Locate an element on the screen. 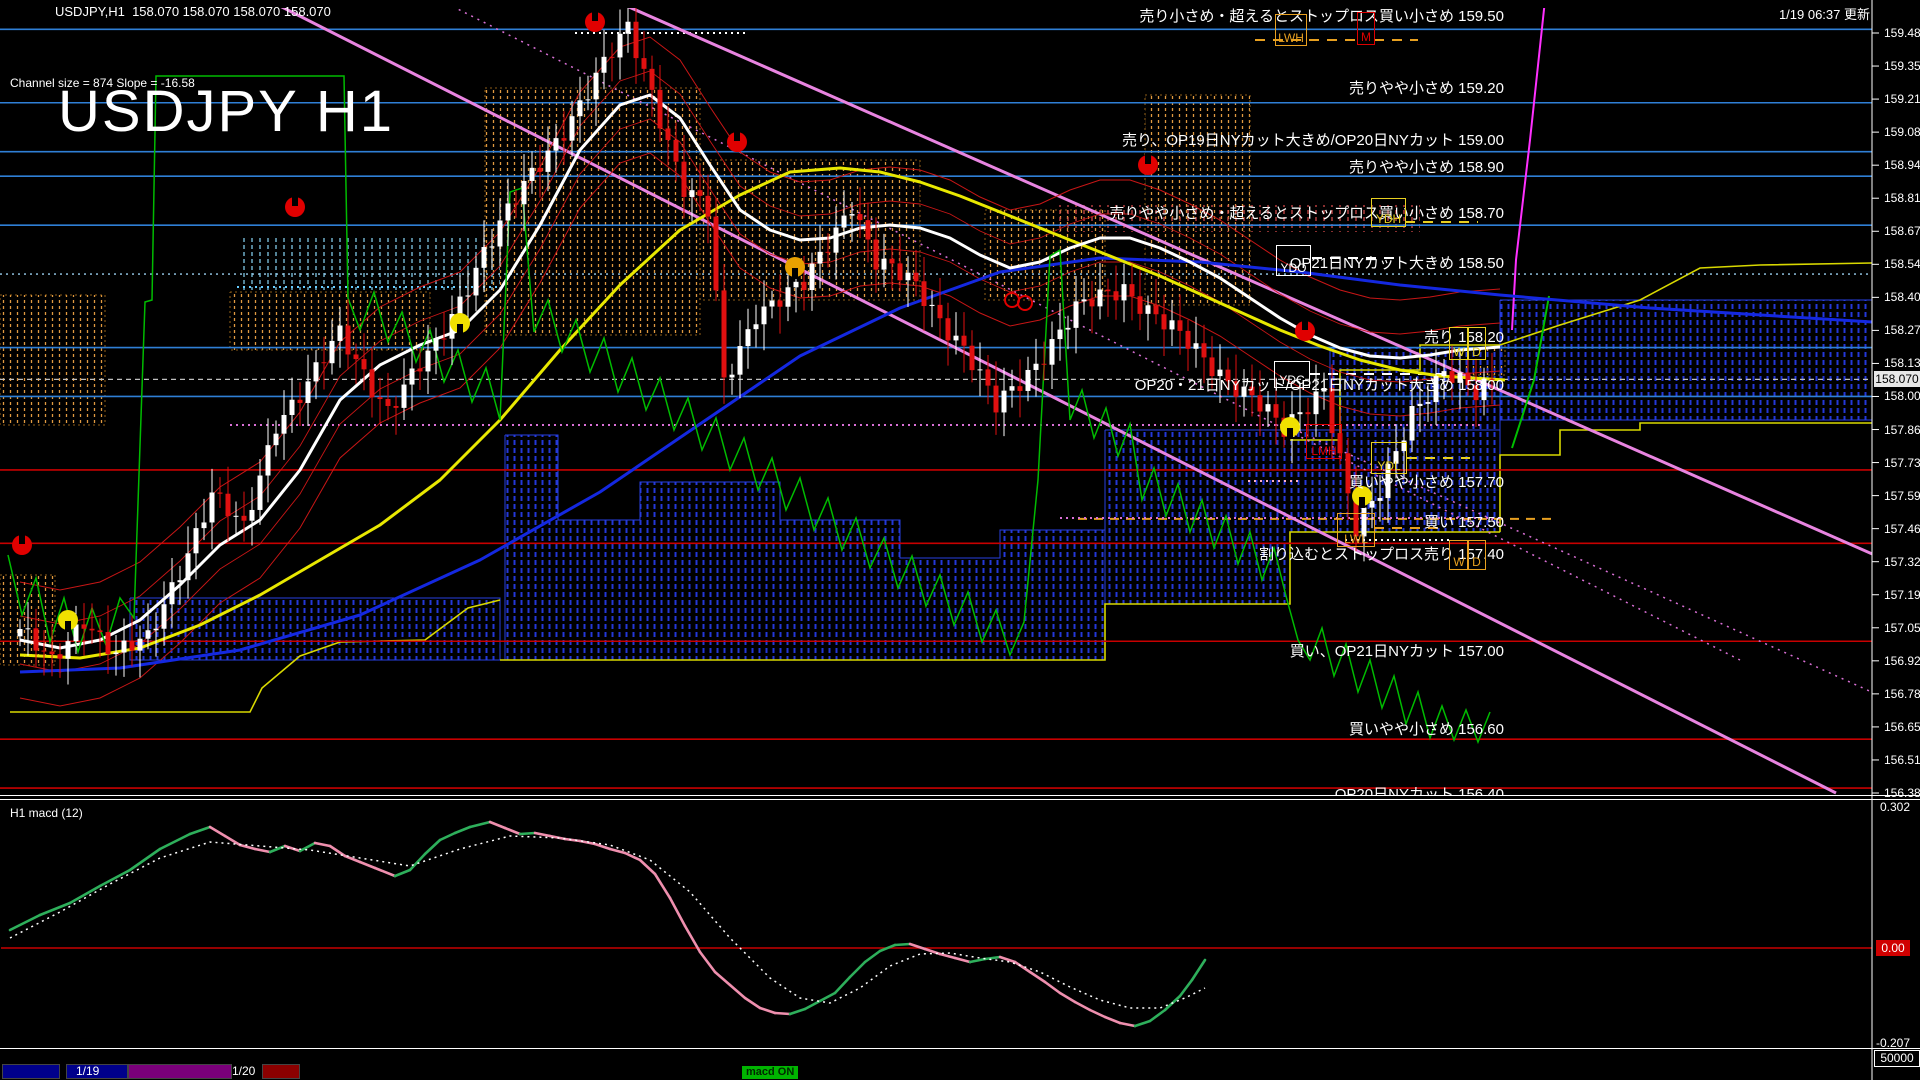 The width and height of the screenshot is (1920, 1080). price-tick-label: 159.485 is located at coordinates (1902, 33).